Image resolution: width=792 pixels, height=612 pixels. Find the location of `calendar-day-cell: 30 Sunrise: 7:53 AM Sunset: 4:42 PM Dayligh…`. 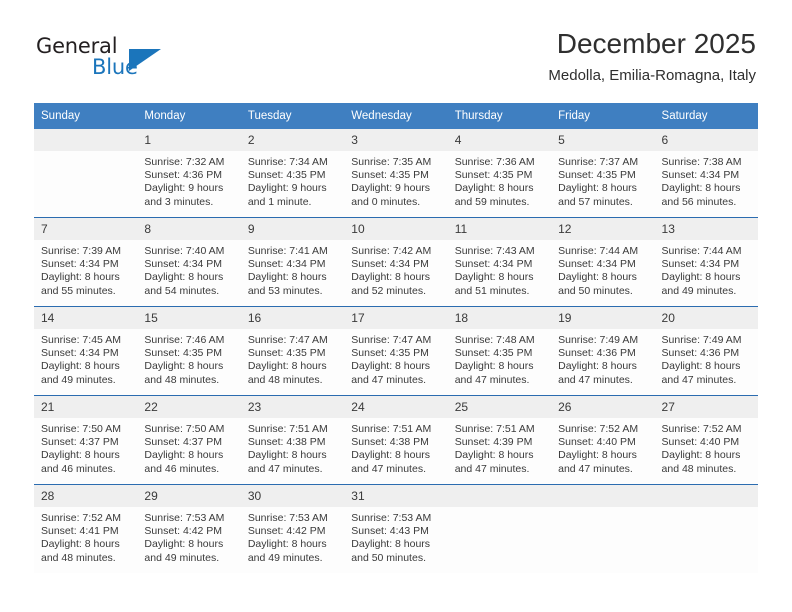

calendar-day-cell: 30 Sunrise: 7:53 AM Sunset: 4:42 PM Dayligh… is located at coordinates (292, 528).